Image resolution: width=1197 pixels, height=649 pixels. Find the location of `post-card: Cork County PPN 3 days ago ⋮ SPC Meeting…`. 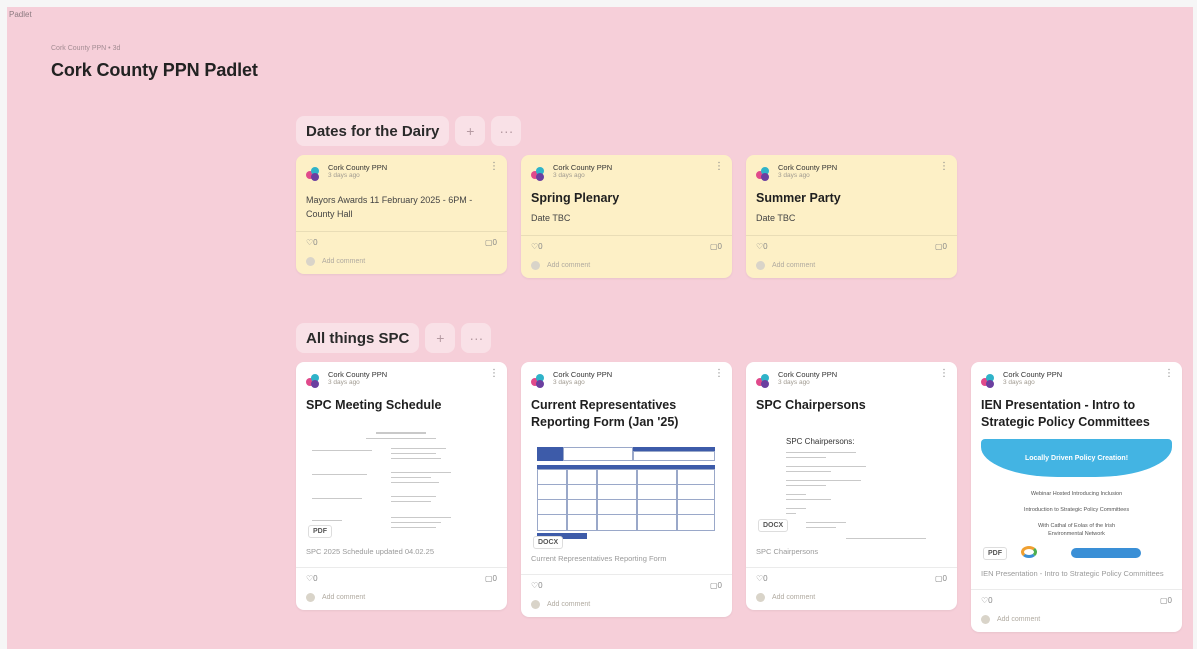

post-card: Cork County PPN 3 days ago ⋮ SPC Meeting… is located at coordinates (401, 486).